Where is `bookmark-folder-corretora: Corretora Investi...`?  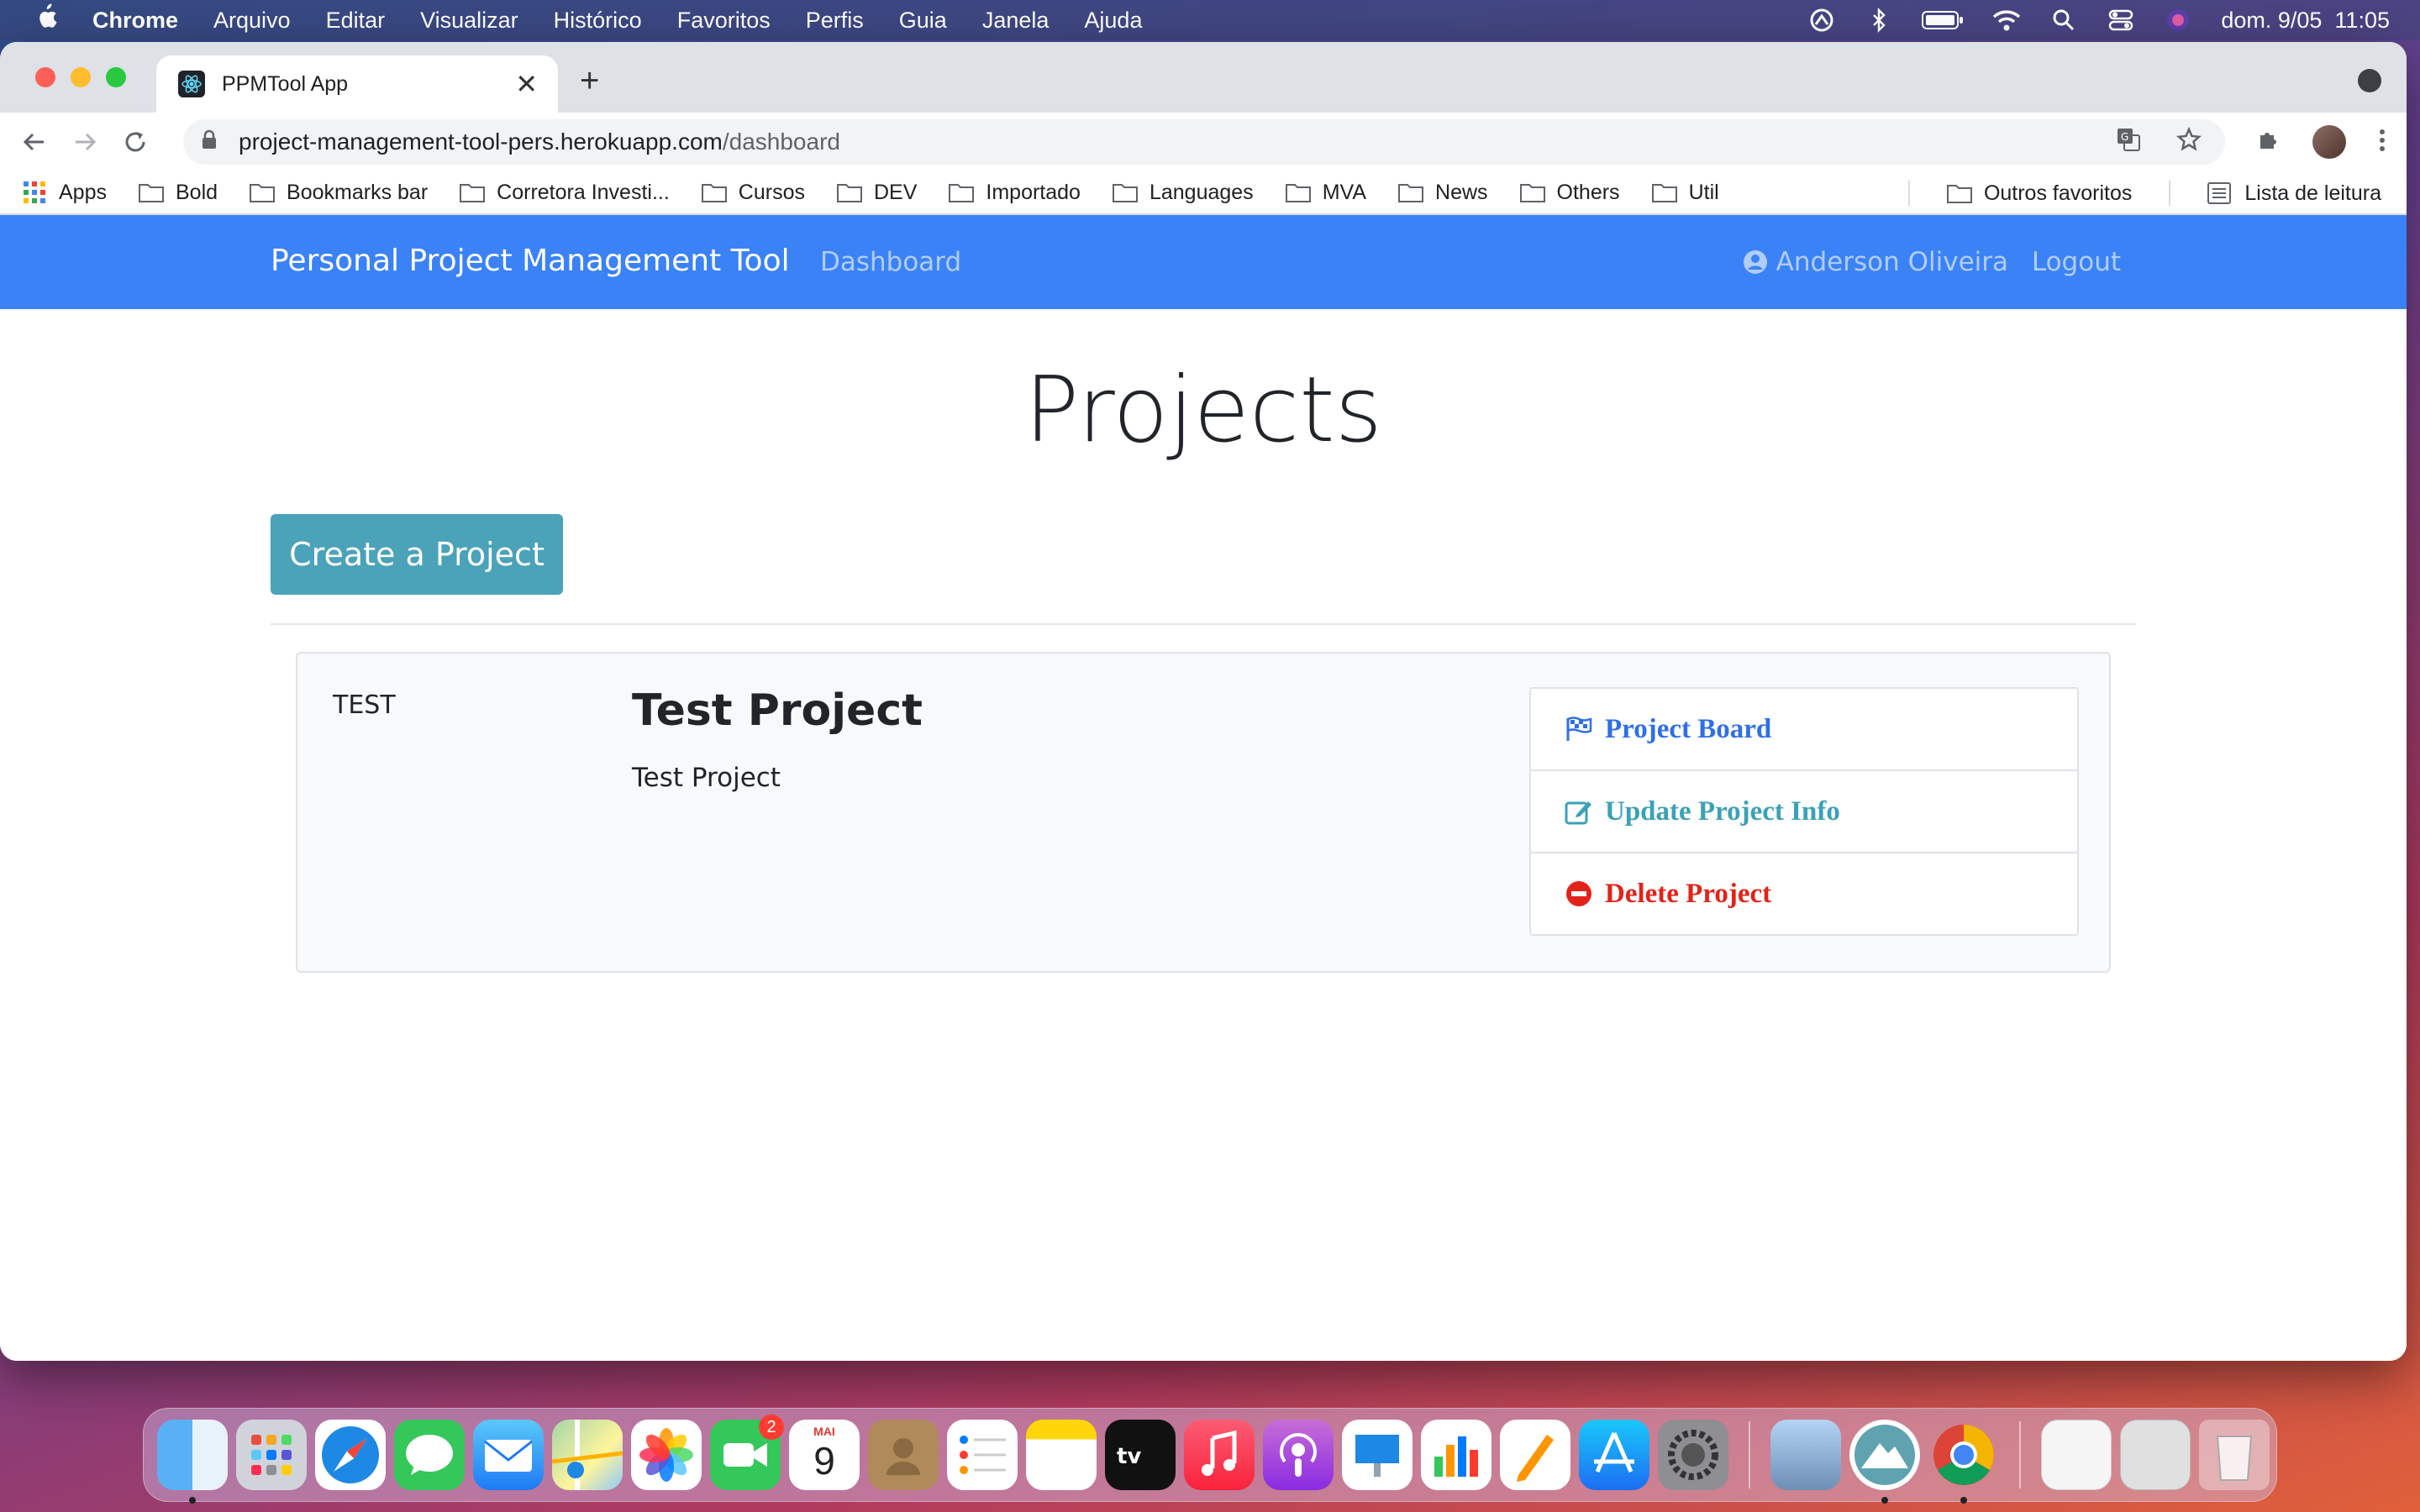 bookmark-folder-corretora: Corretora Investi... is located at coordinates (565, 193).